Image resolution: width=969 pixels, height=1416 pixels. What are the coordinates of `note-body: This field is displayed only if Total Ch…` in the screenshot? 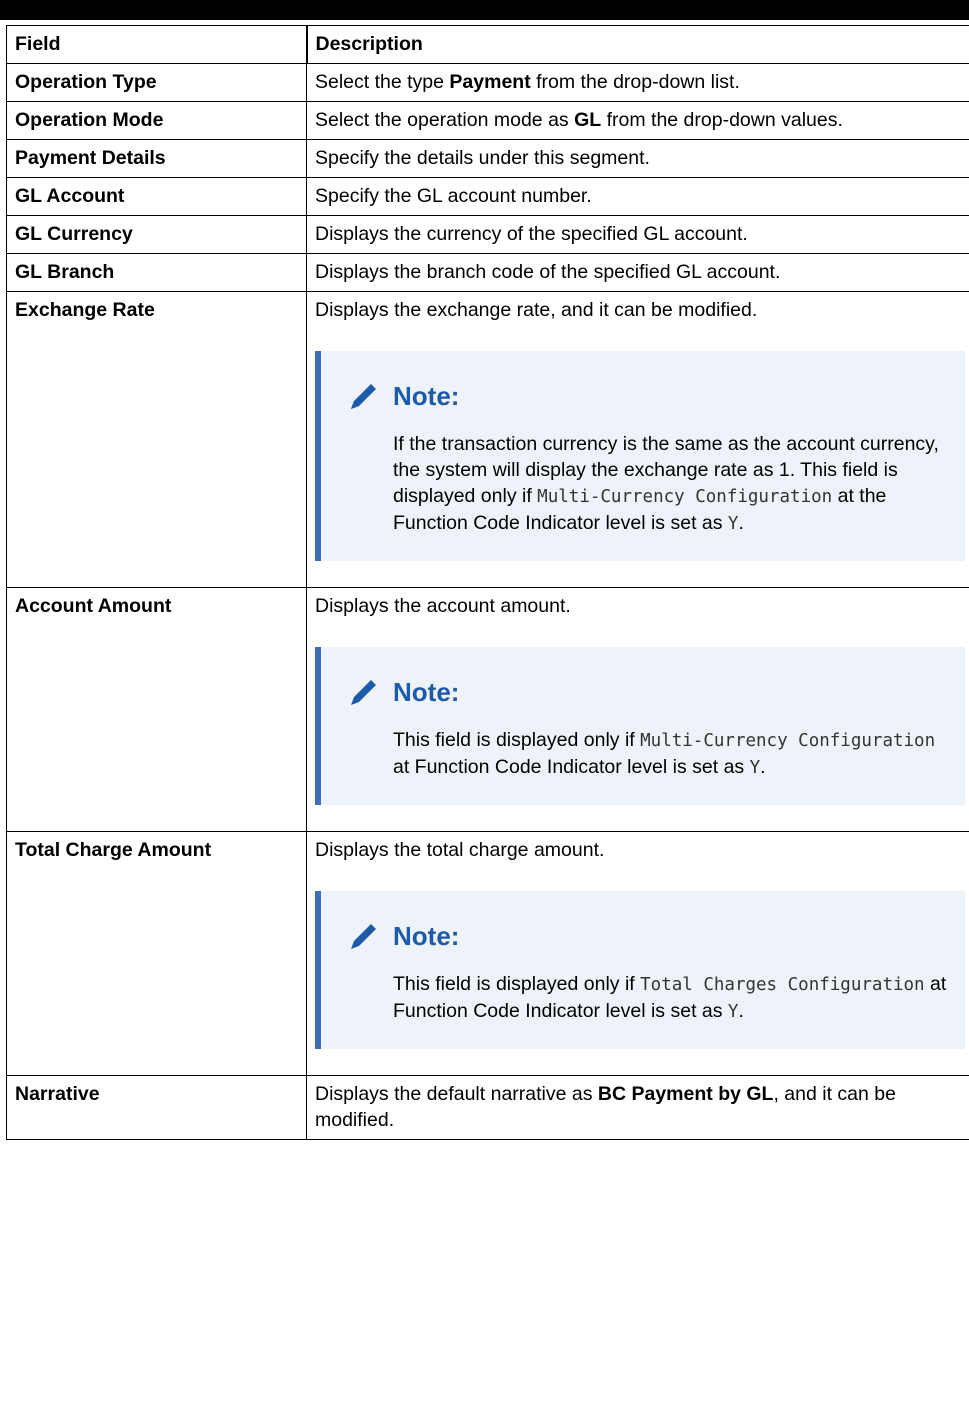 It's located at (673, 998).